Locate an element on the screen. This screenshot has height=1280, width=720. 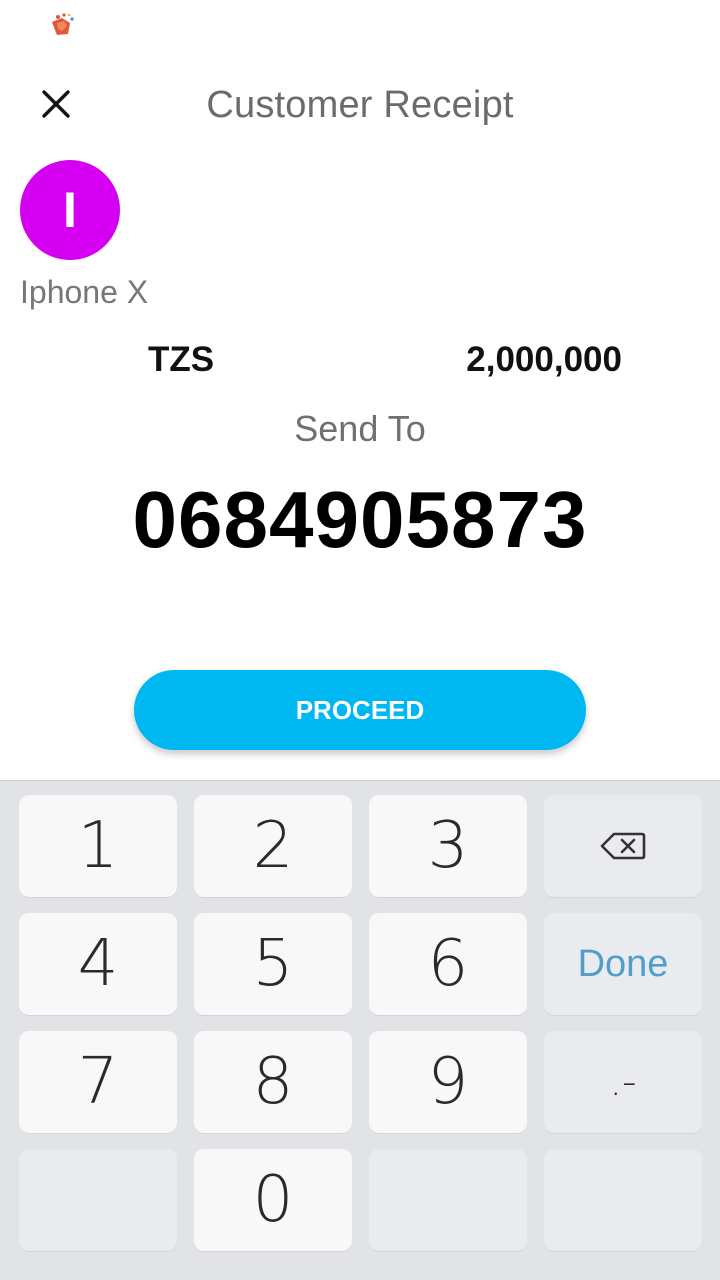
currency-code: TZS is located at coordinates (181, 359).